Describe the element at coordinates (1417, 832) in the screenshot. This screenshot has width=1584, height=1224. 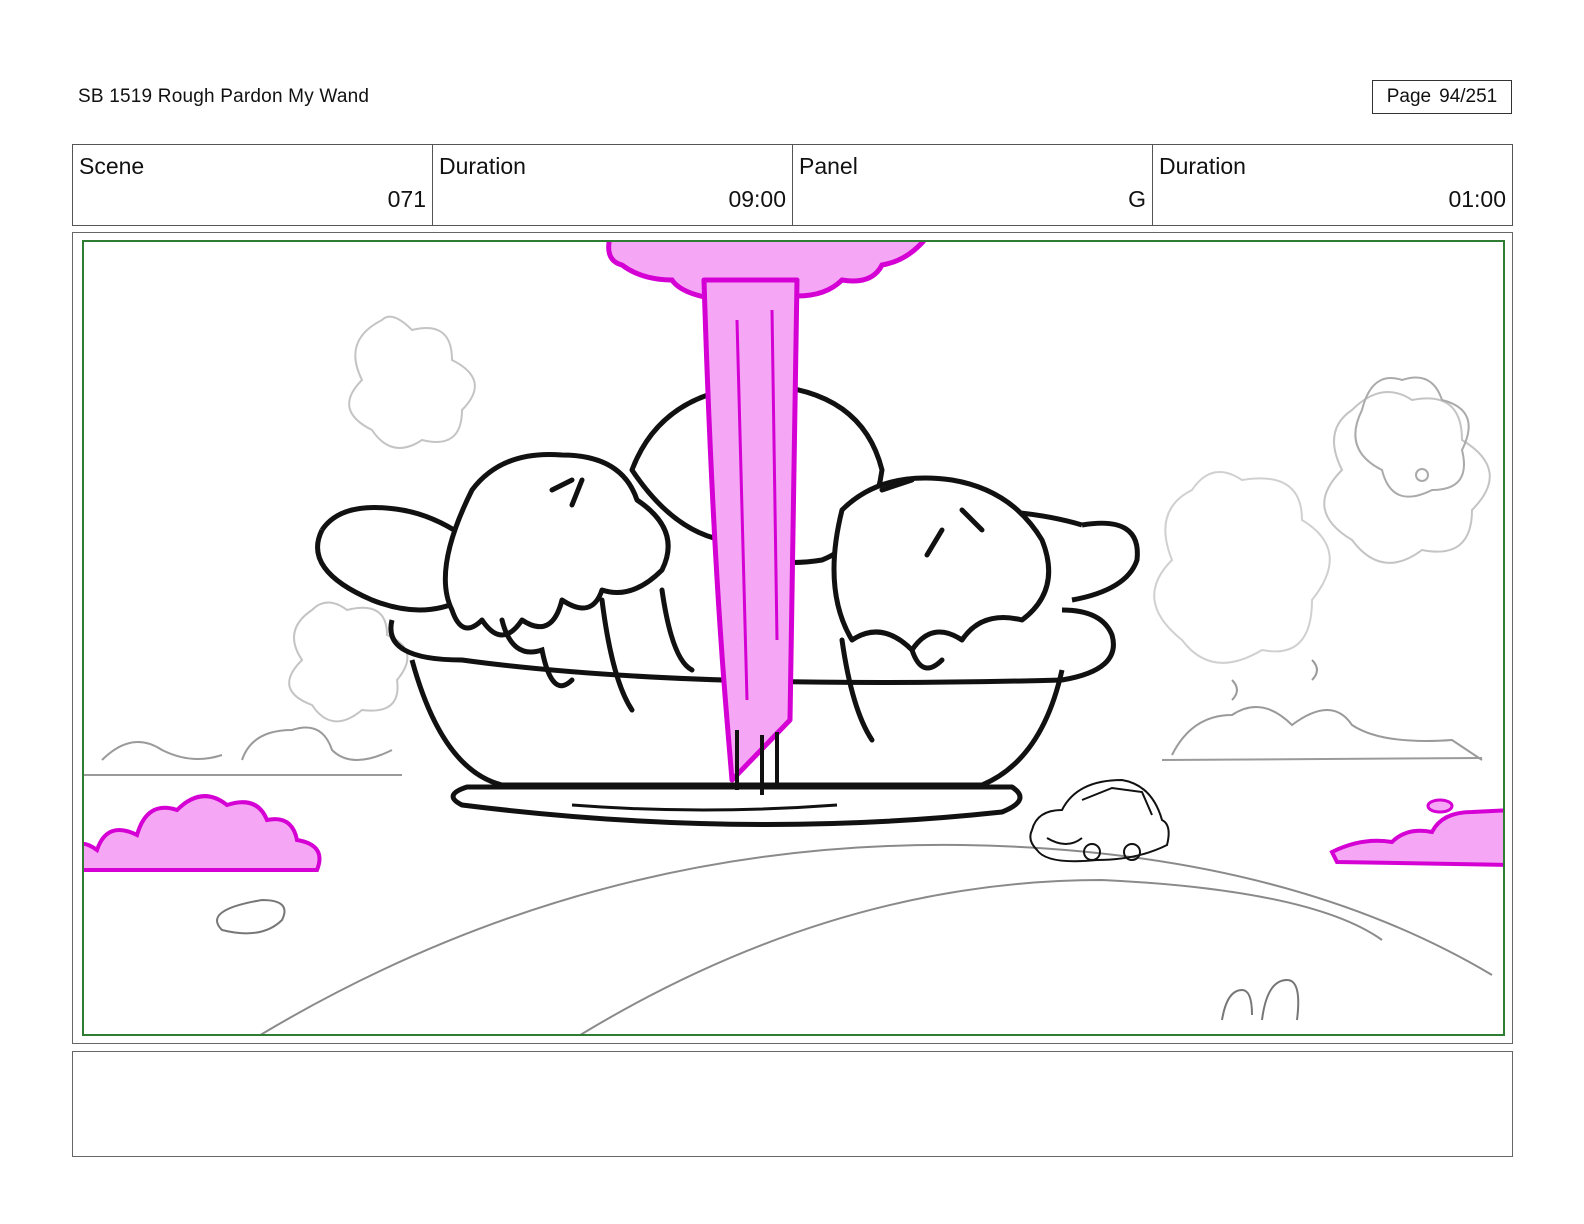
I see `right-pink-cloud` at that location.